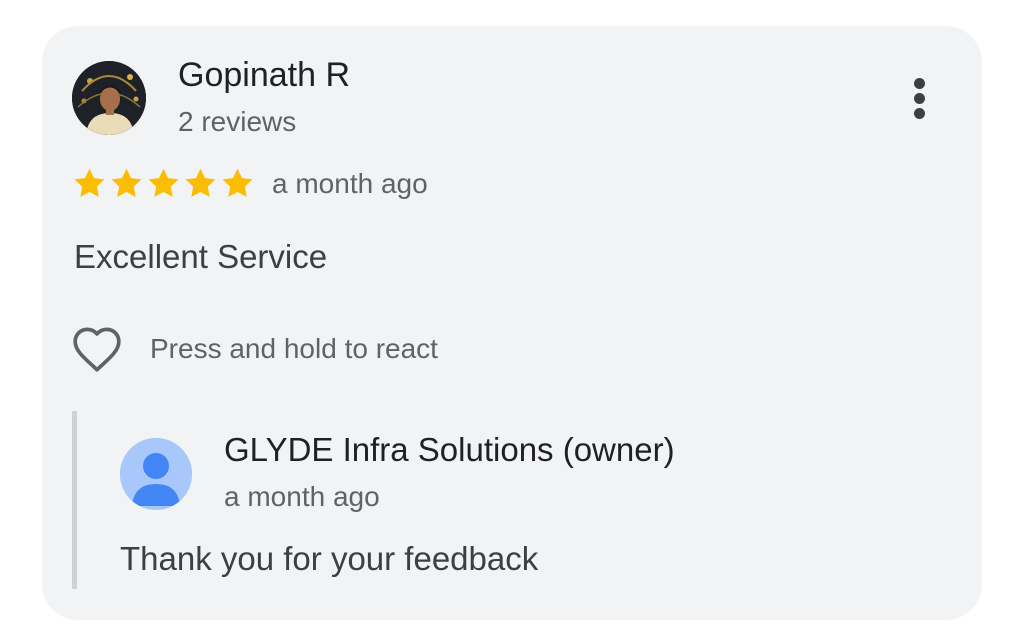 This screenshot has height=642, width=1024. Describe the element at coordinates (329, 558) in the screenshot. I see `owner-reply-text: Thank you for your feedback` at that location.